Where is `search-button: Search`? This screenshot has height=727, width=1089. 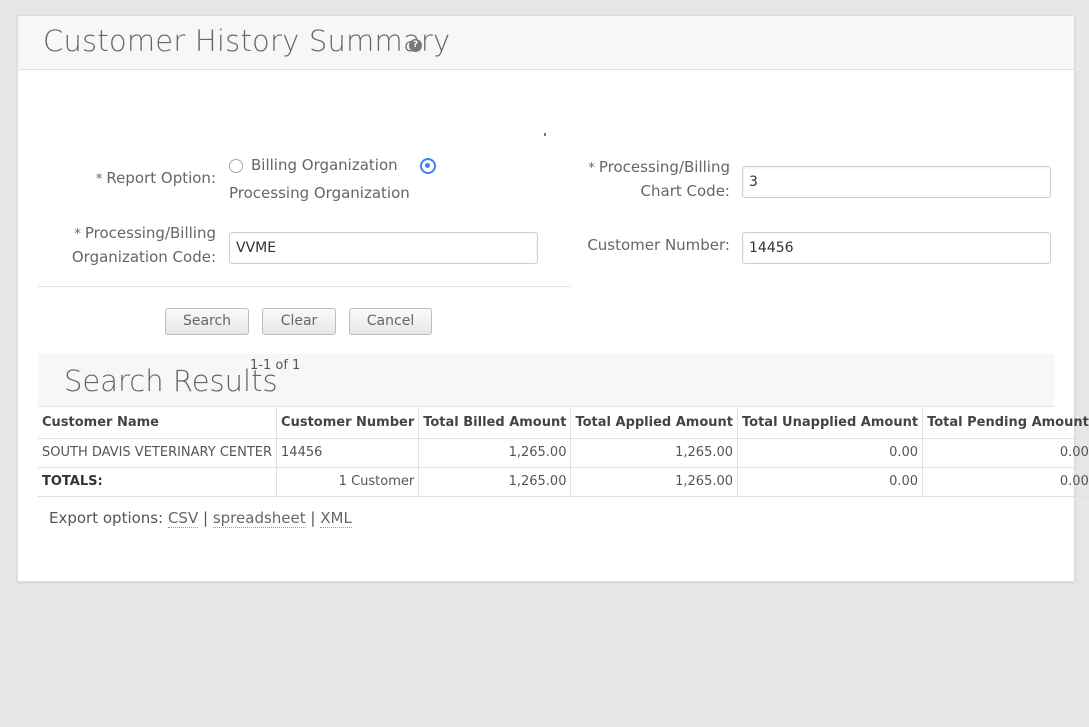 search-button: Search is located at coordinates (207, 321).